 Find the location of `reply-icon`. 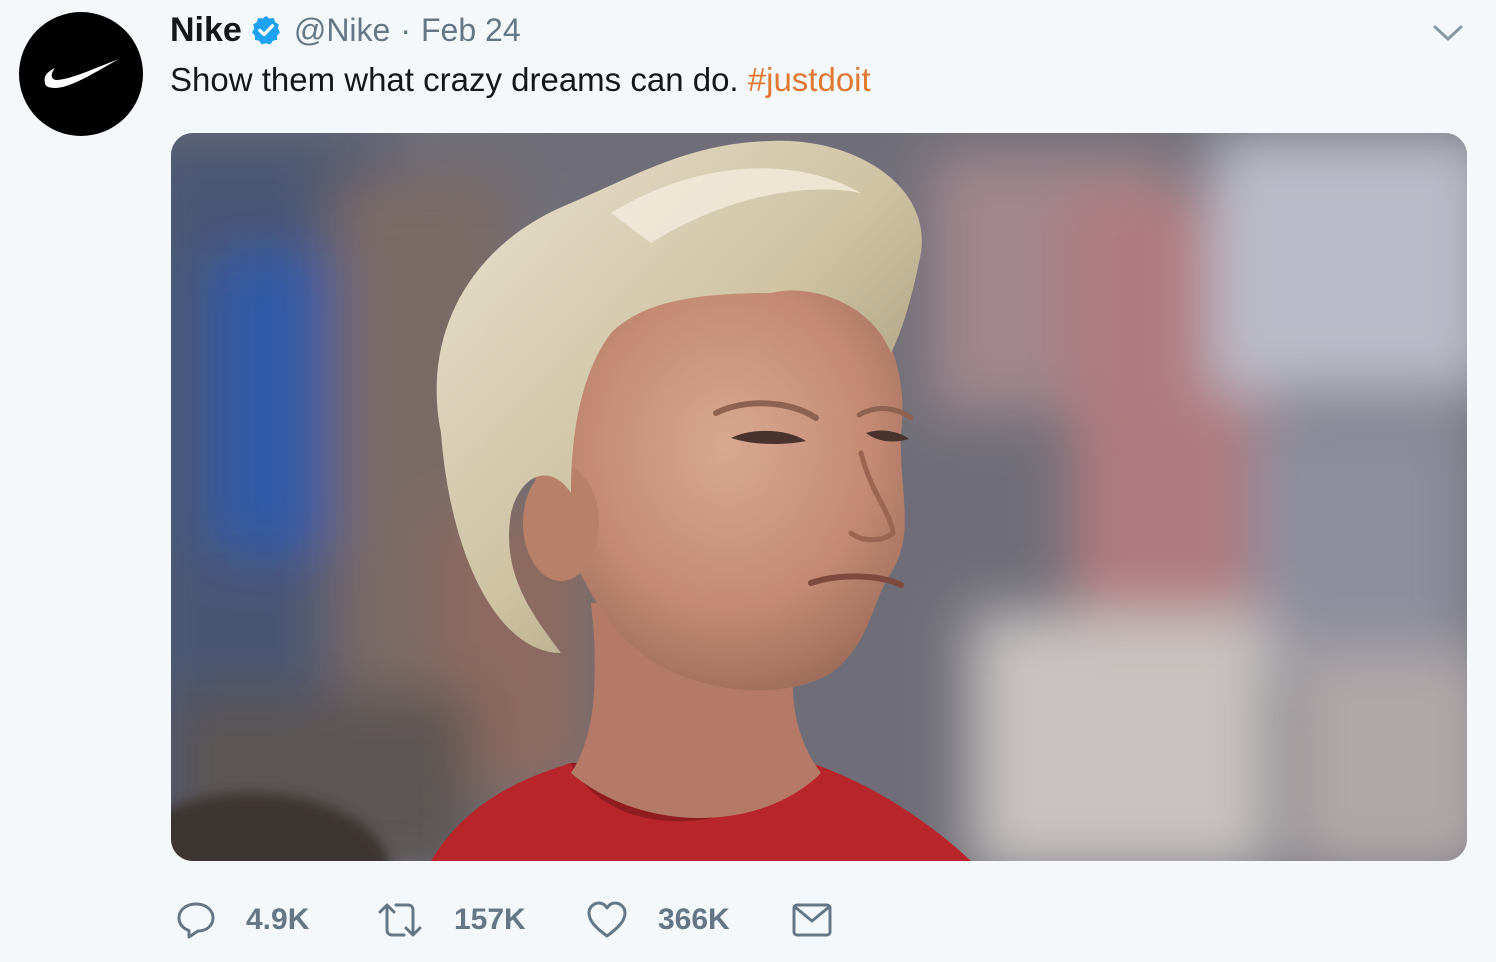

reply-icon is located at coordinates (196, 920).